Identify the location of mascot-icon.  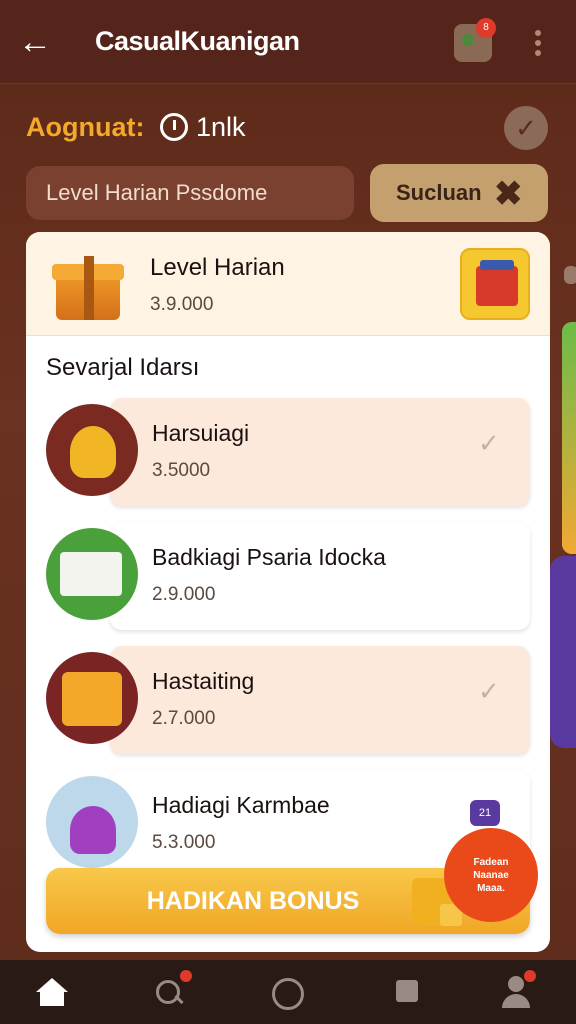
(92, 450).